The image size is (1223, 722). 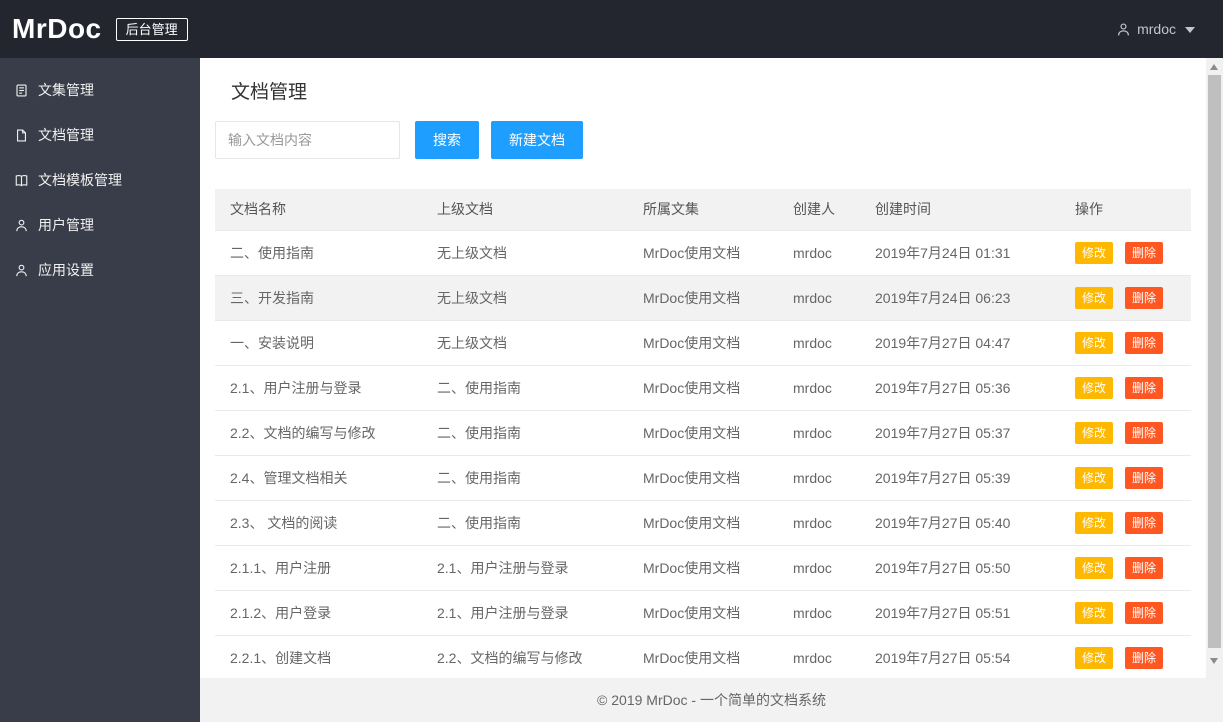 What do you see at coordinates (960, 298) in the screenshot?
I see `cell-created-time: 2019年7月24日 06:23` at bounding box center [960, 298].